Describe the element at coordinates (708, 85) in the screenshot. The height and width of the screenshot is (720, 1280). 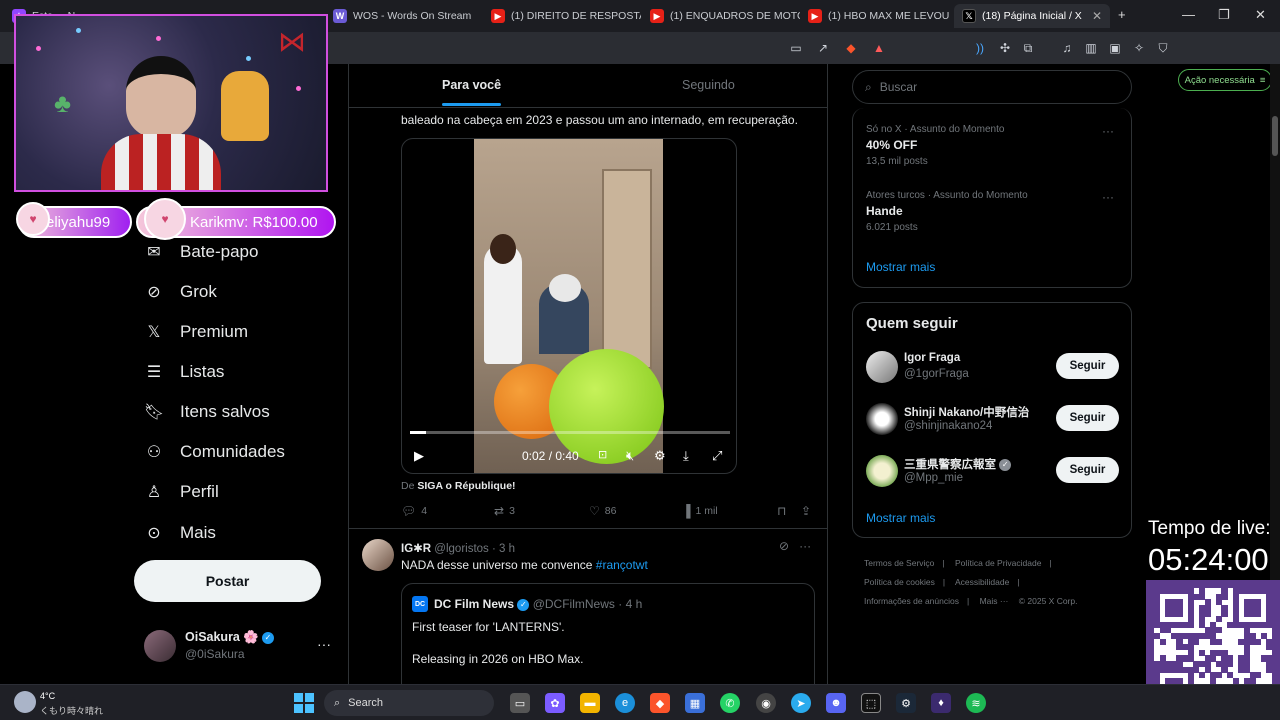
I see `tab-following: Seguindo` at that location.